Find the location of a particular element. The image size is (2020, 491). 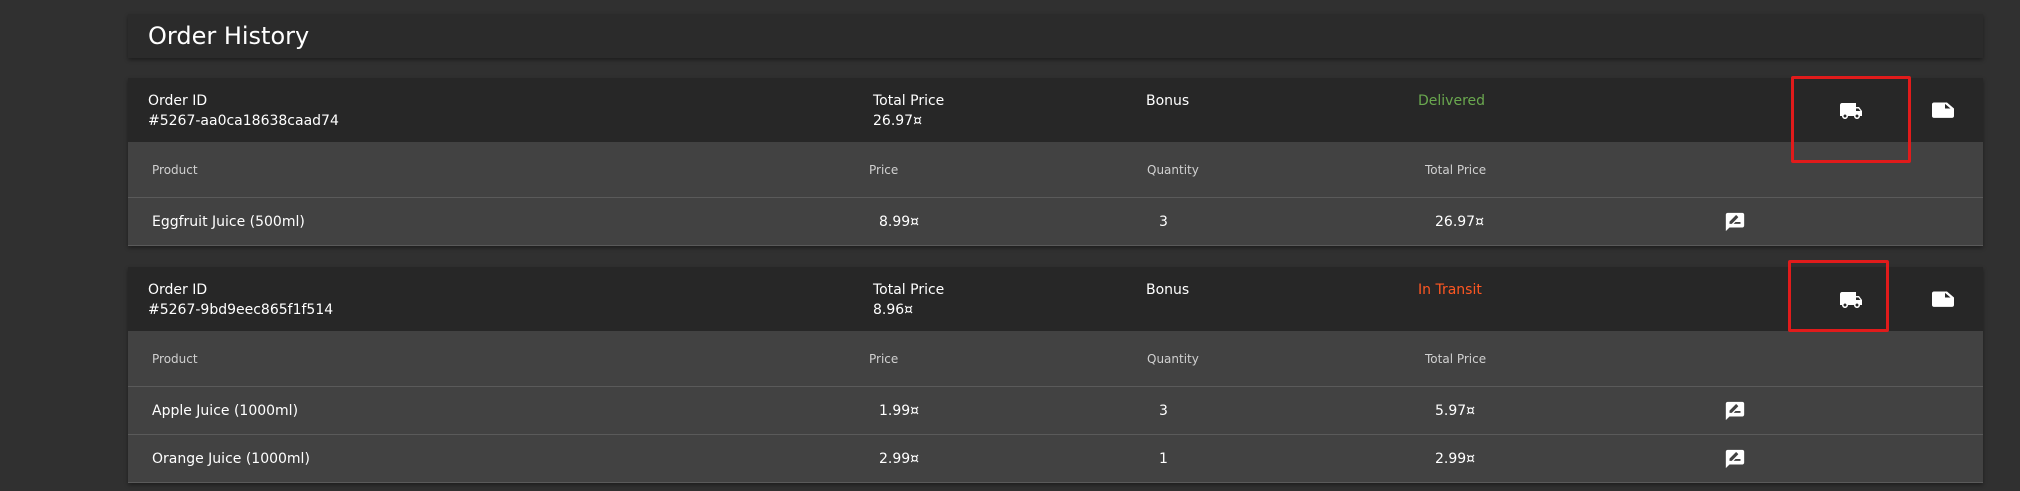

order-id-value: #5267-aa0ca18638caad74 is located at coordinates (243, 121).